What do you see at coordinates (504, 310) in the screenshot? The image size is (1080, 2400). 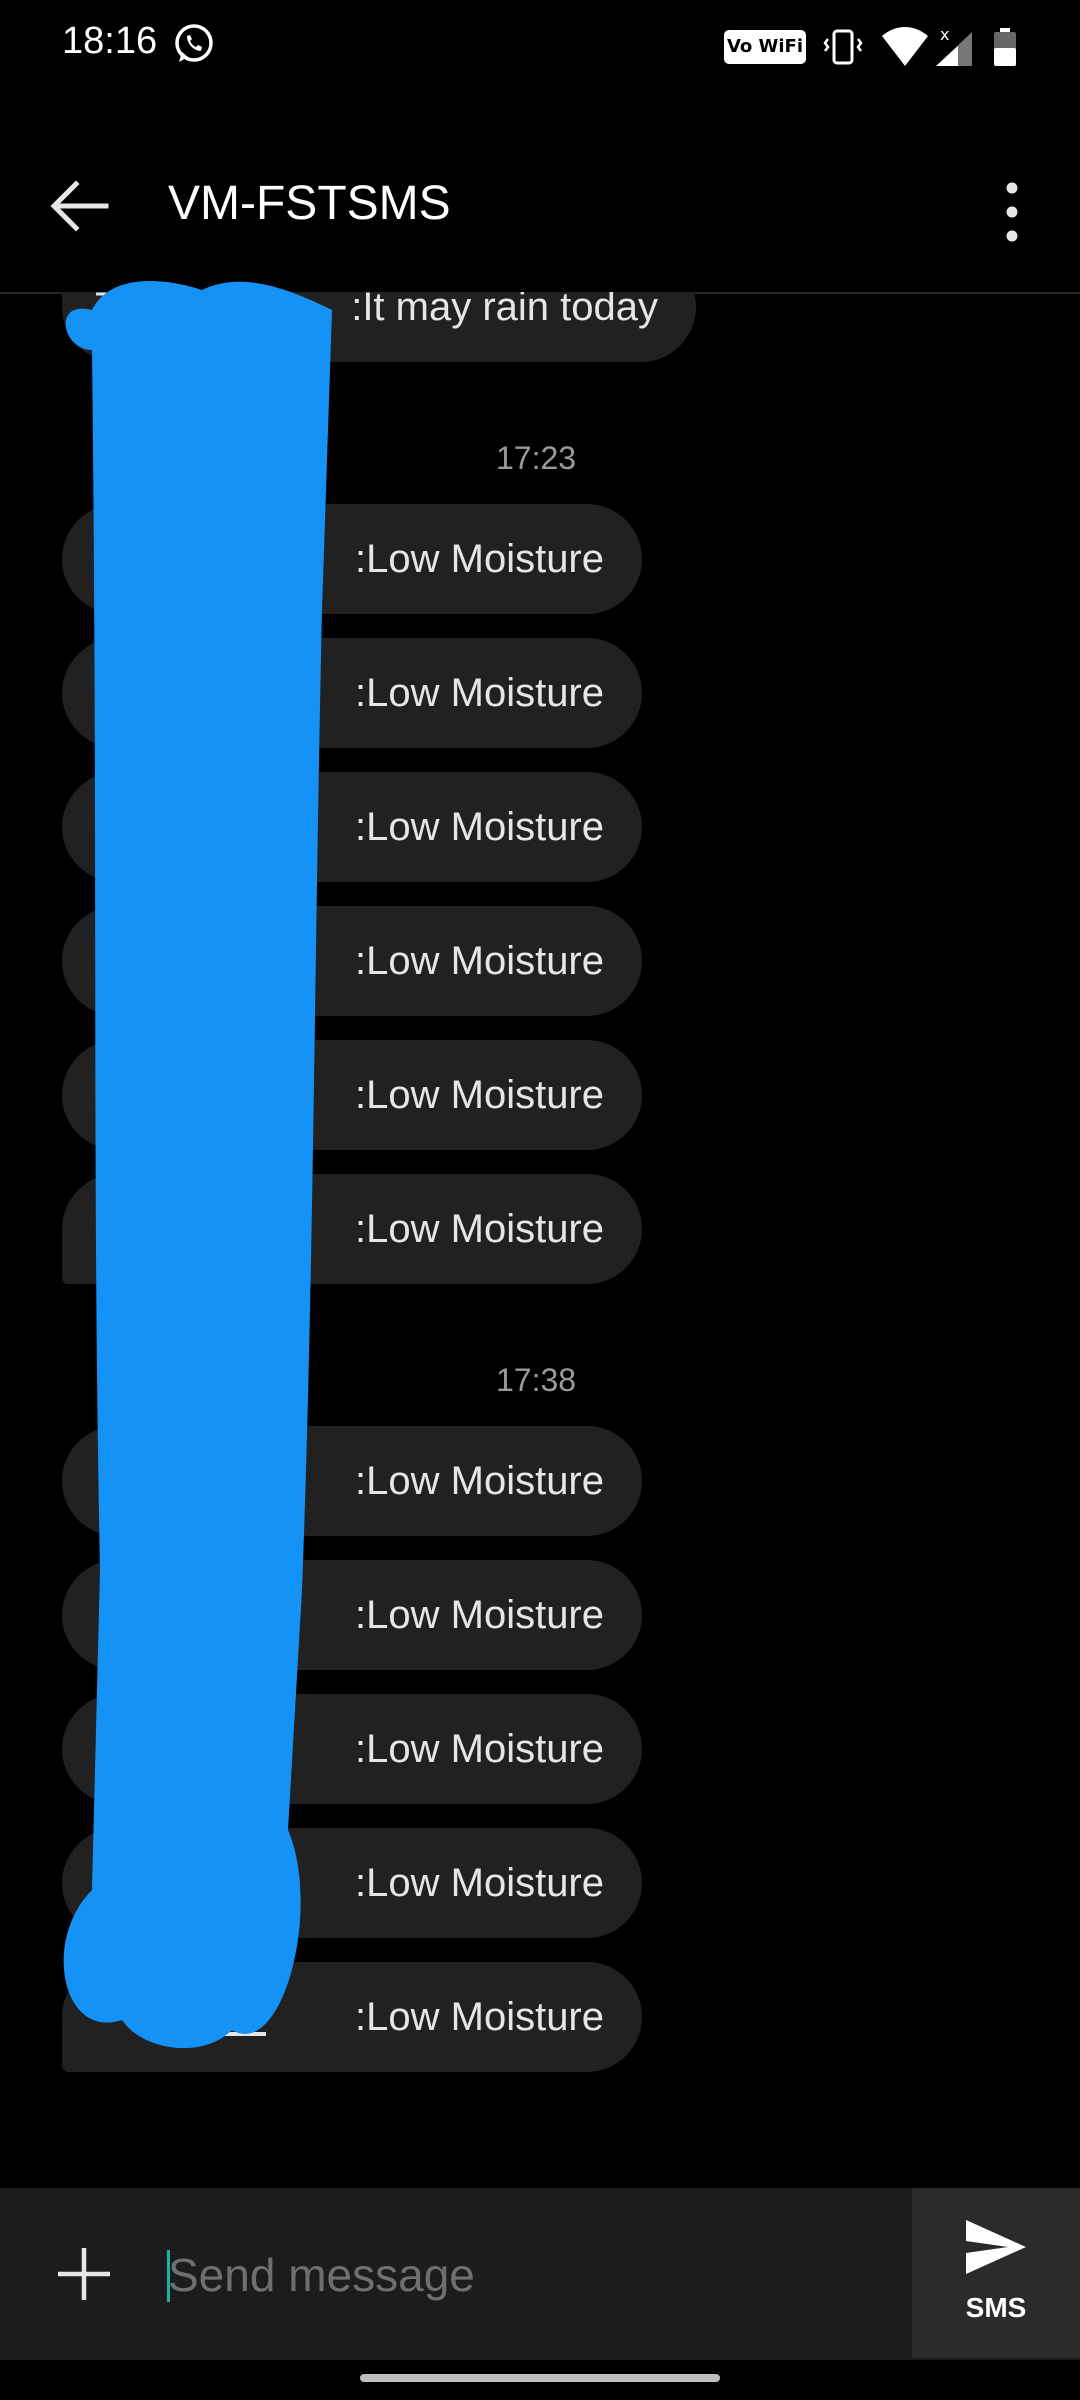 I see `message-text: :It may rain today` at bounding box center [504, 310].